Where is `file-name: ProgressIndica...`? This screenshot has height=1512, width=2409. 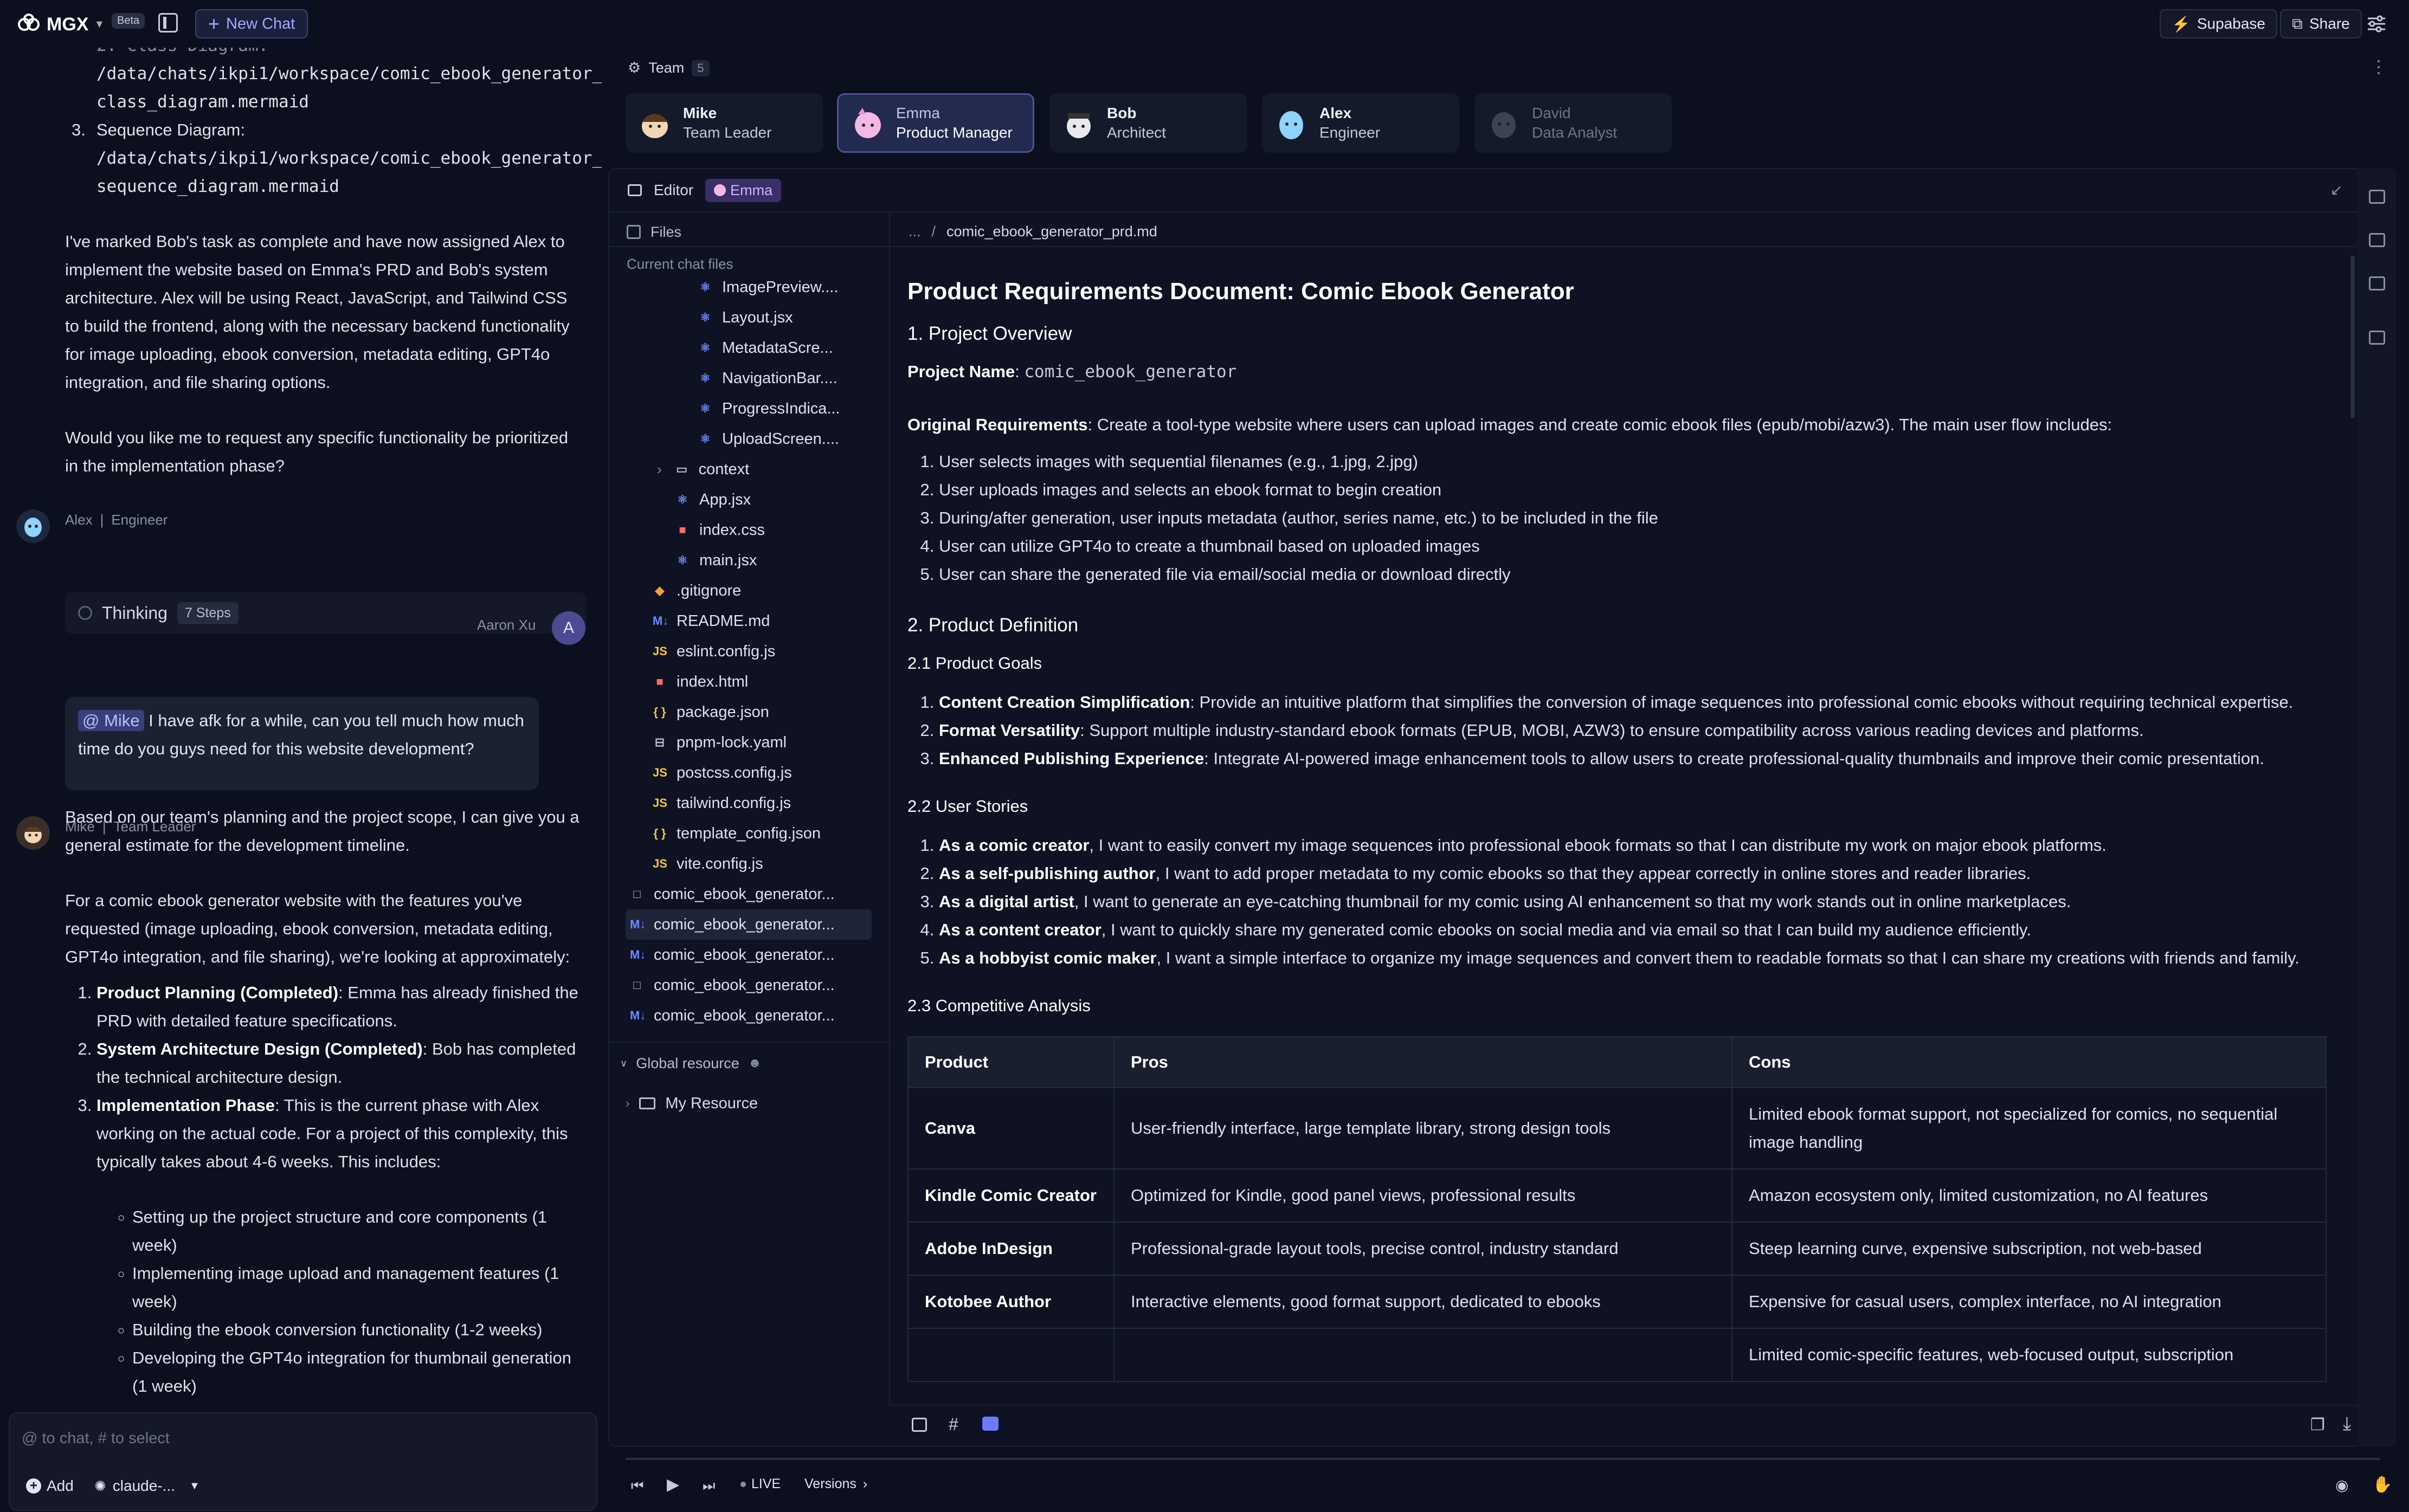 file-name: ProgressIndica... is located at coordinates (781, 408).